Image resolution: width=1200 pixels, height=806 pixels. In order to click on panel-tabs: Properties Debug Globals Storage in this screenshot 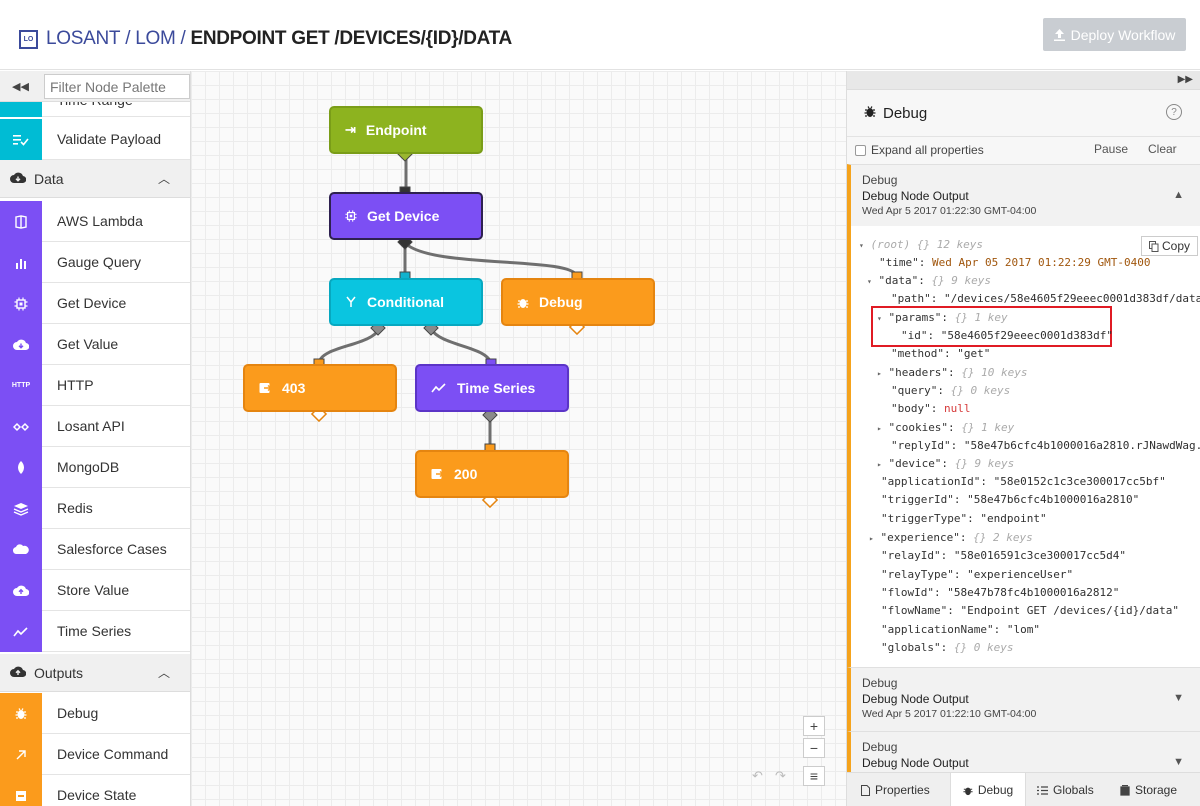, I will do `click(1023, 789)`.